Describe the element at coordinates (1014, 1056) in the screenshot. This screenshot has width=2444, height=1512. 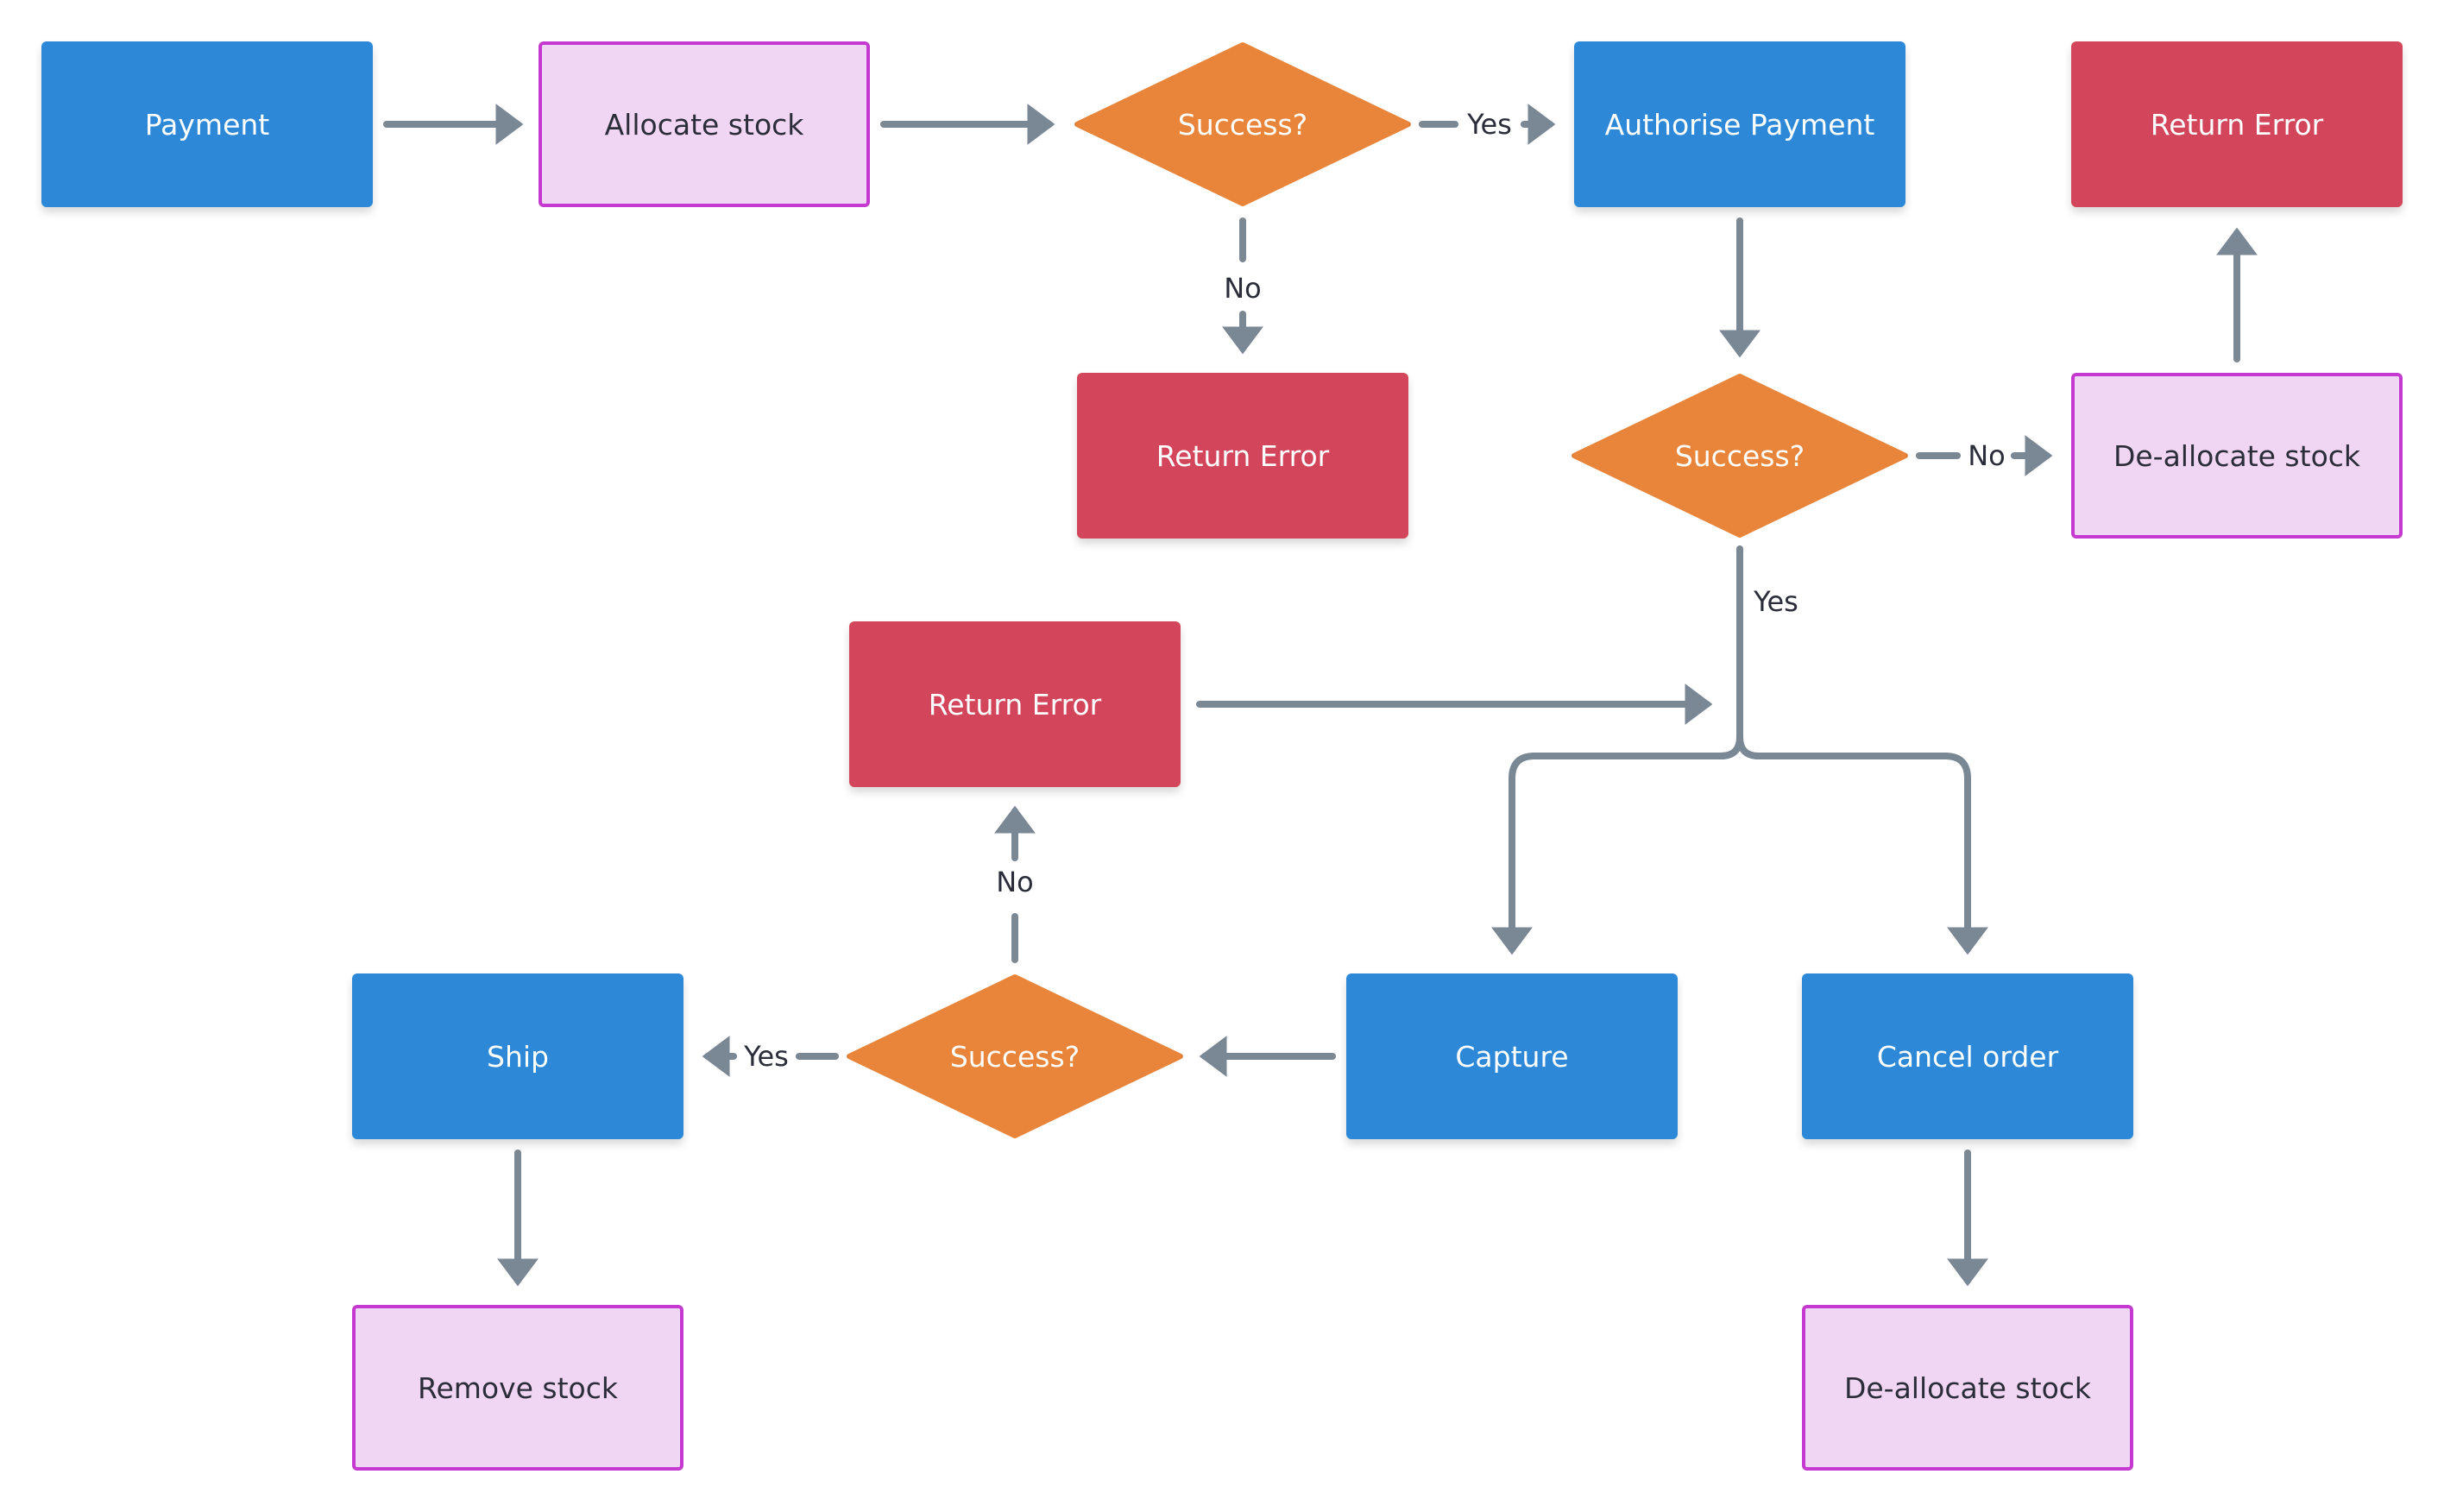
I see `decision-label-3: Success?` at that location.